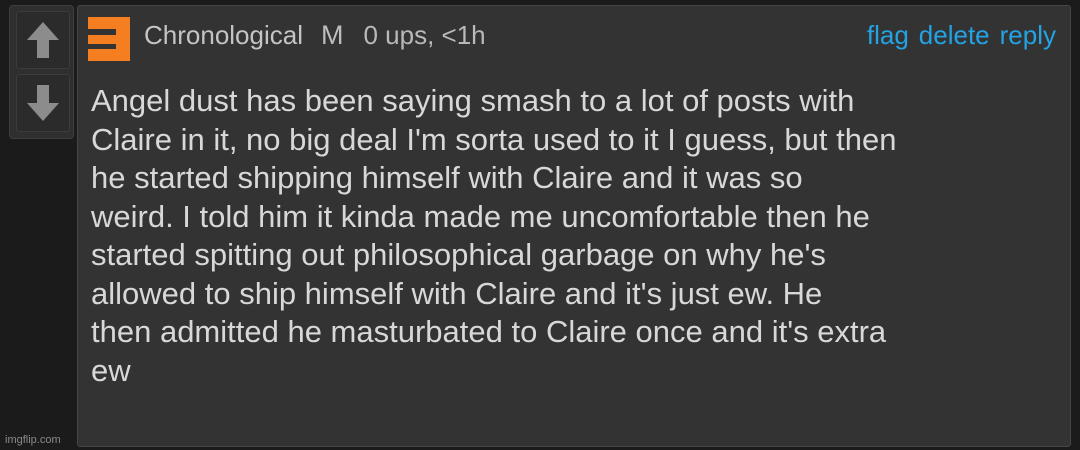  I want to click on orange-bracket-avatar-icon, so click(109, 39).